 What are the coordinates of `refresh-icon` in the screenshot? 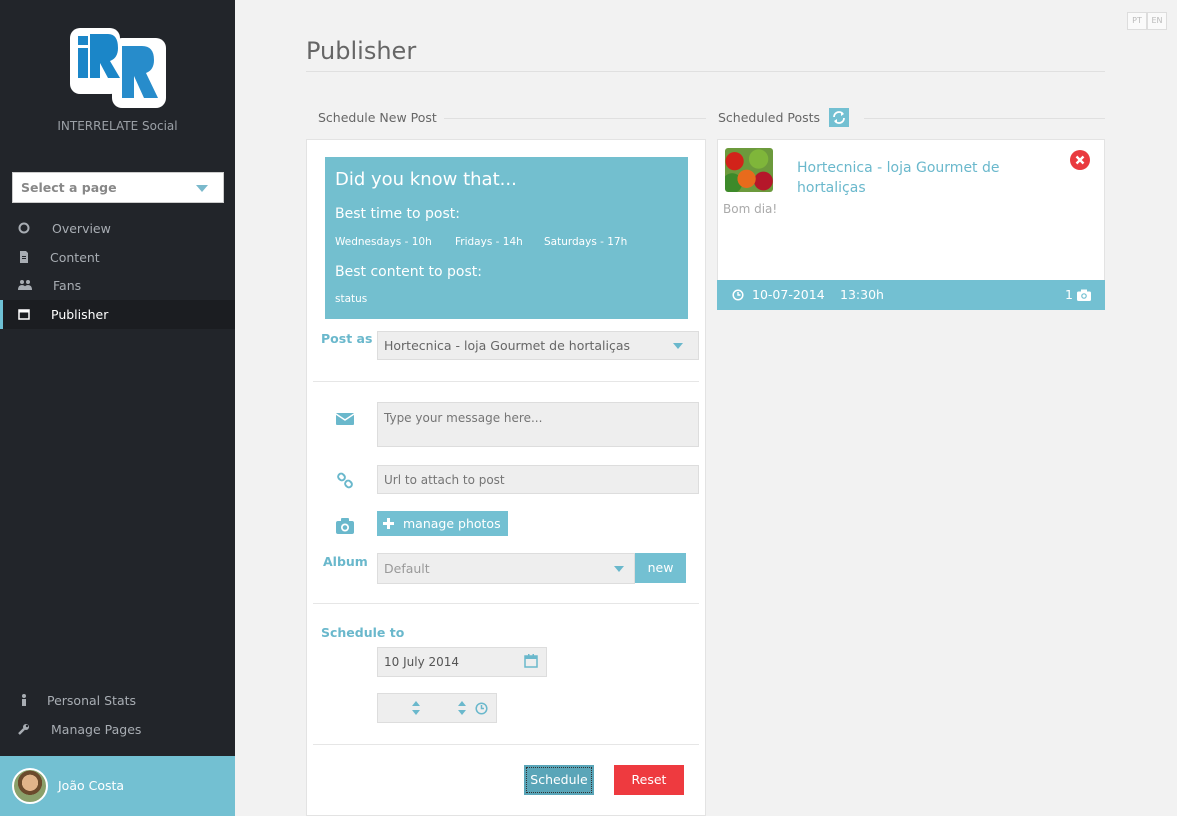 It's located at (839, 117).